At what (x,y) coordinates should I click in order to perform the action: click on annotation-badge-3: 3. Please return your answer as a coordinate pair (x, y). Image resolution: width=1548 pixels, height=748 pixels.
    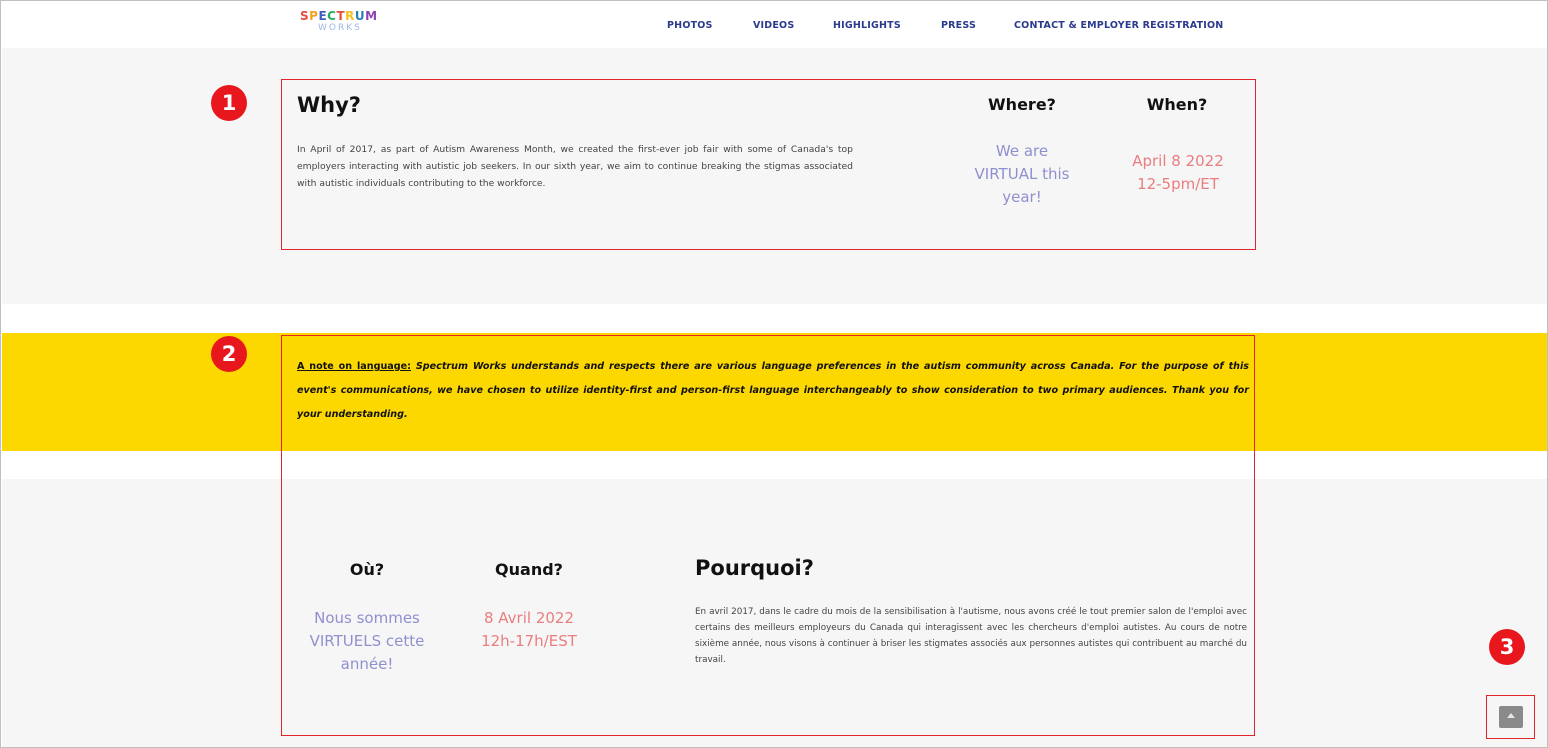
    Looking at the image, I should click on (1507, 647).